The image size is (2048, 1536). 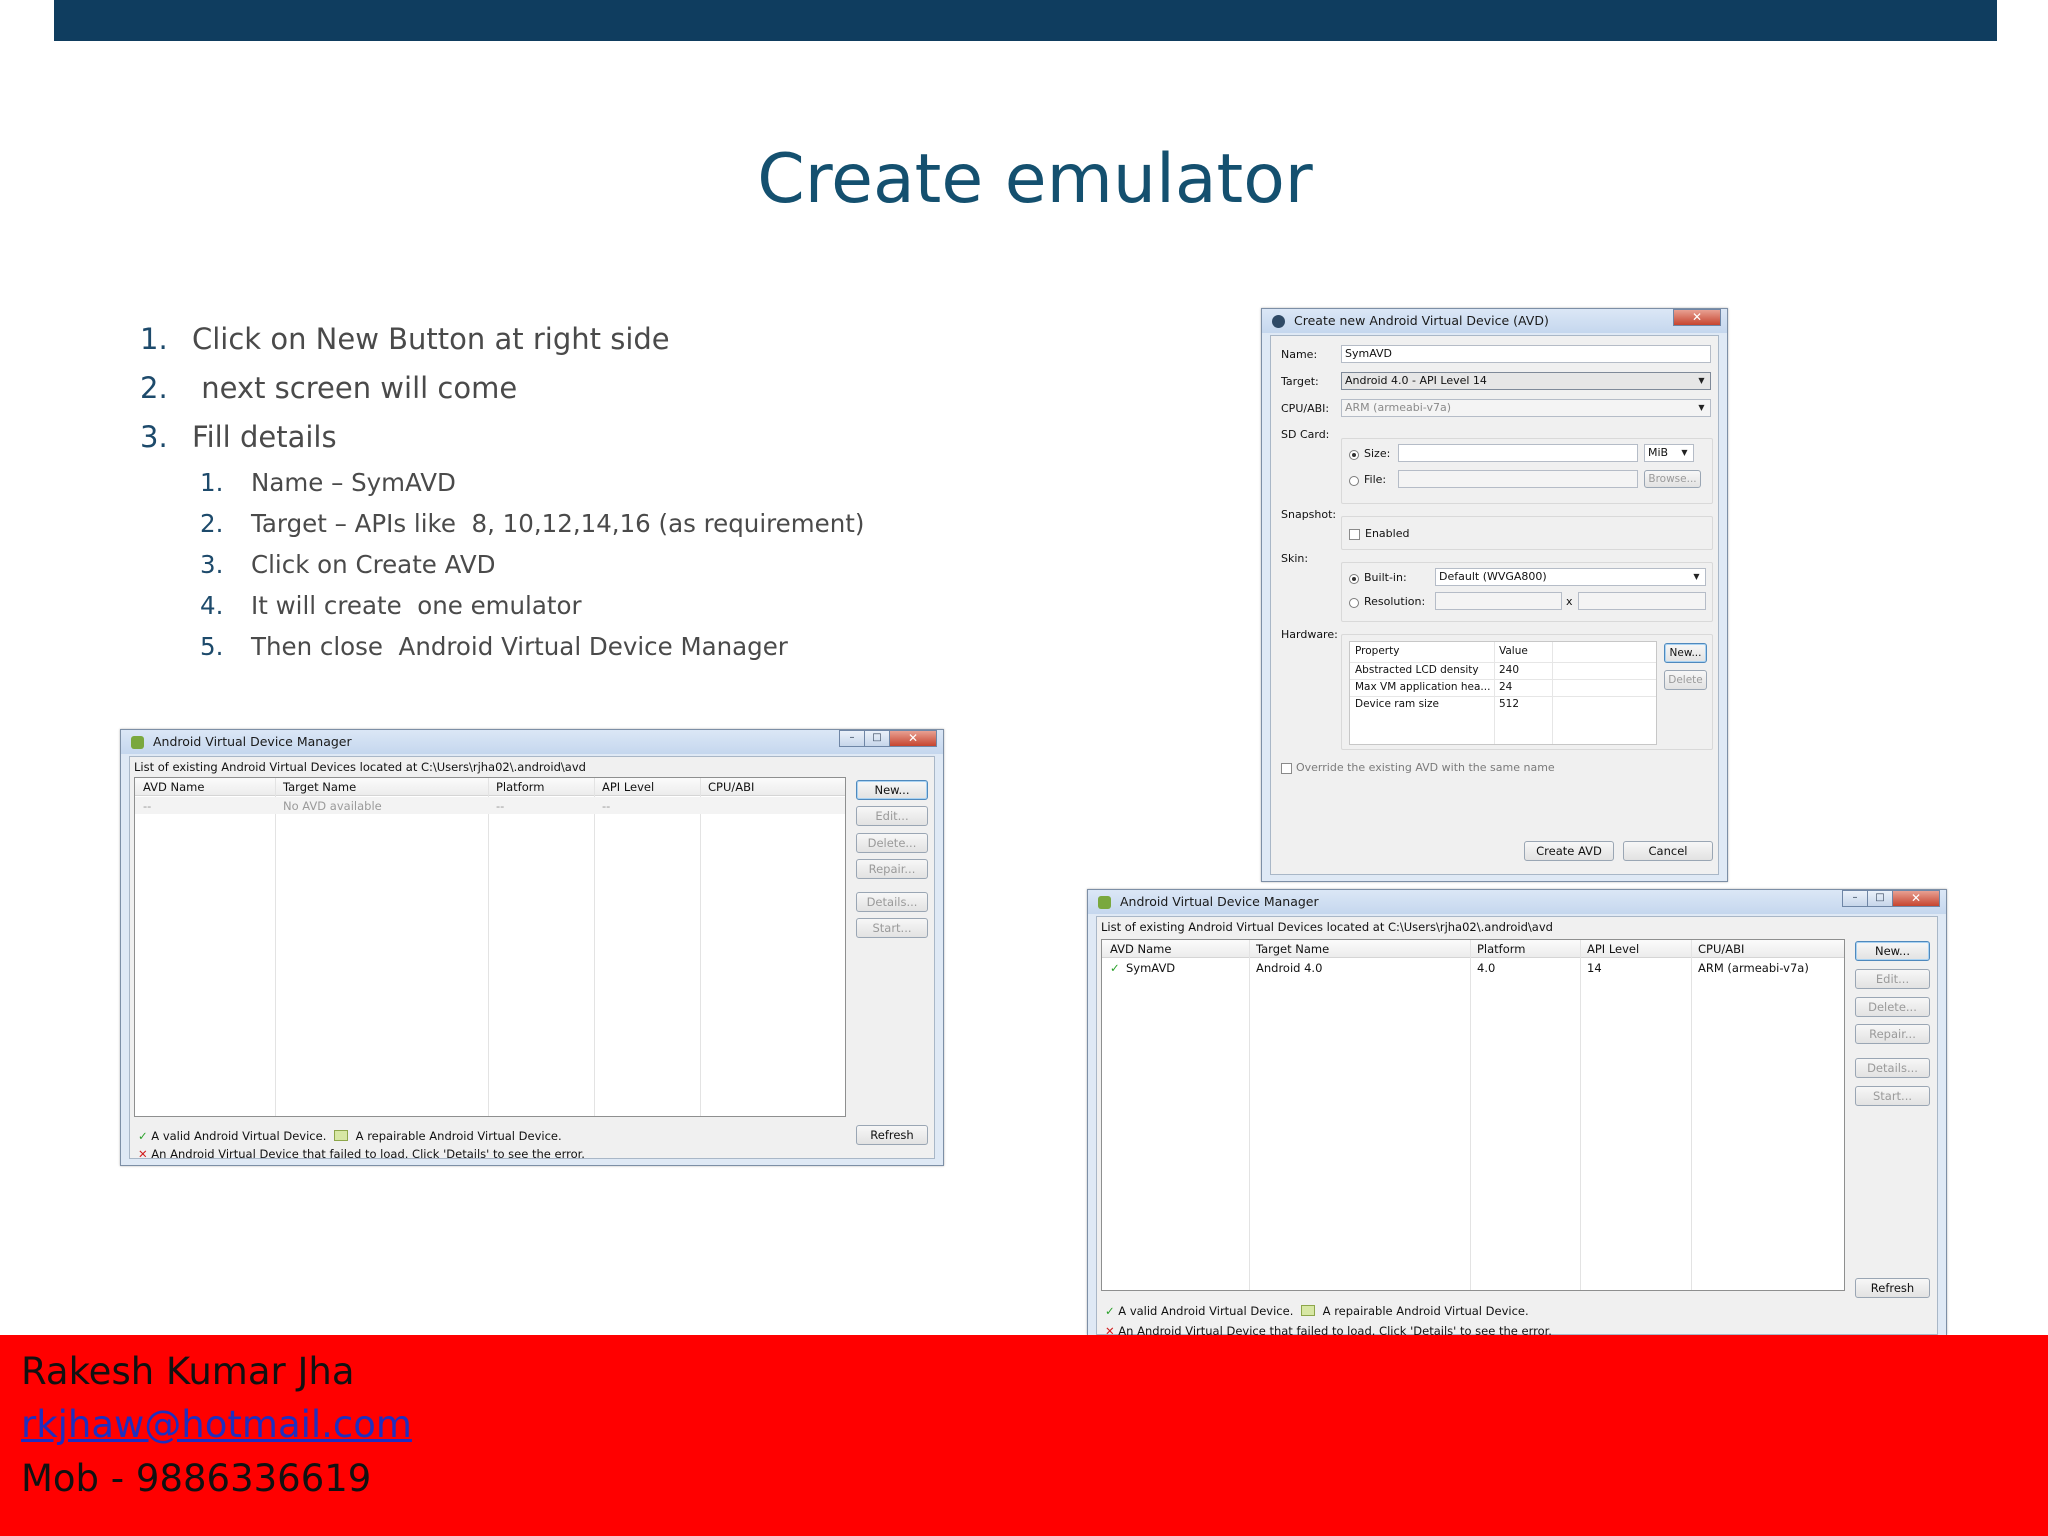 What do you see at coordinates (1526, 354) in the screenshot?
I see `name-input: SymAVD` at bounding box center [1526, 354].